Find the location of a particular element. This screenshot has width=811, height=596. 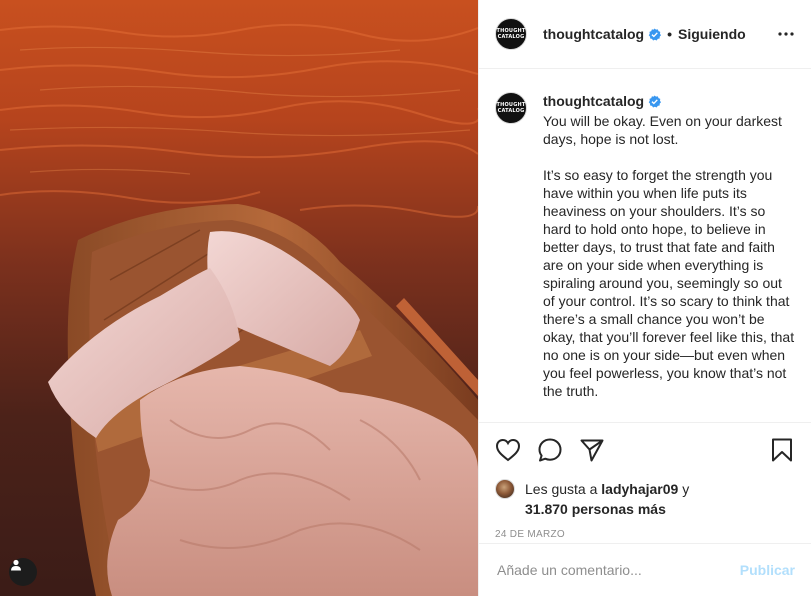

comment-form: Publicar is located at coordinates (645, 569).